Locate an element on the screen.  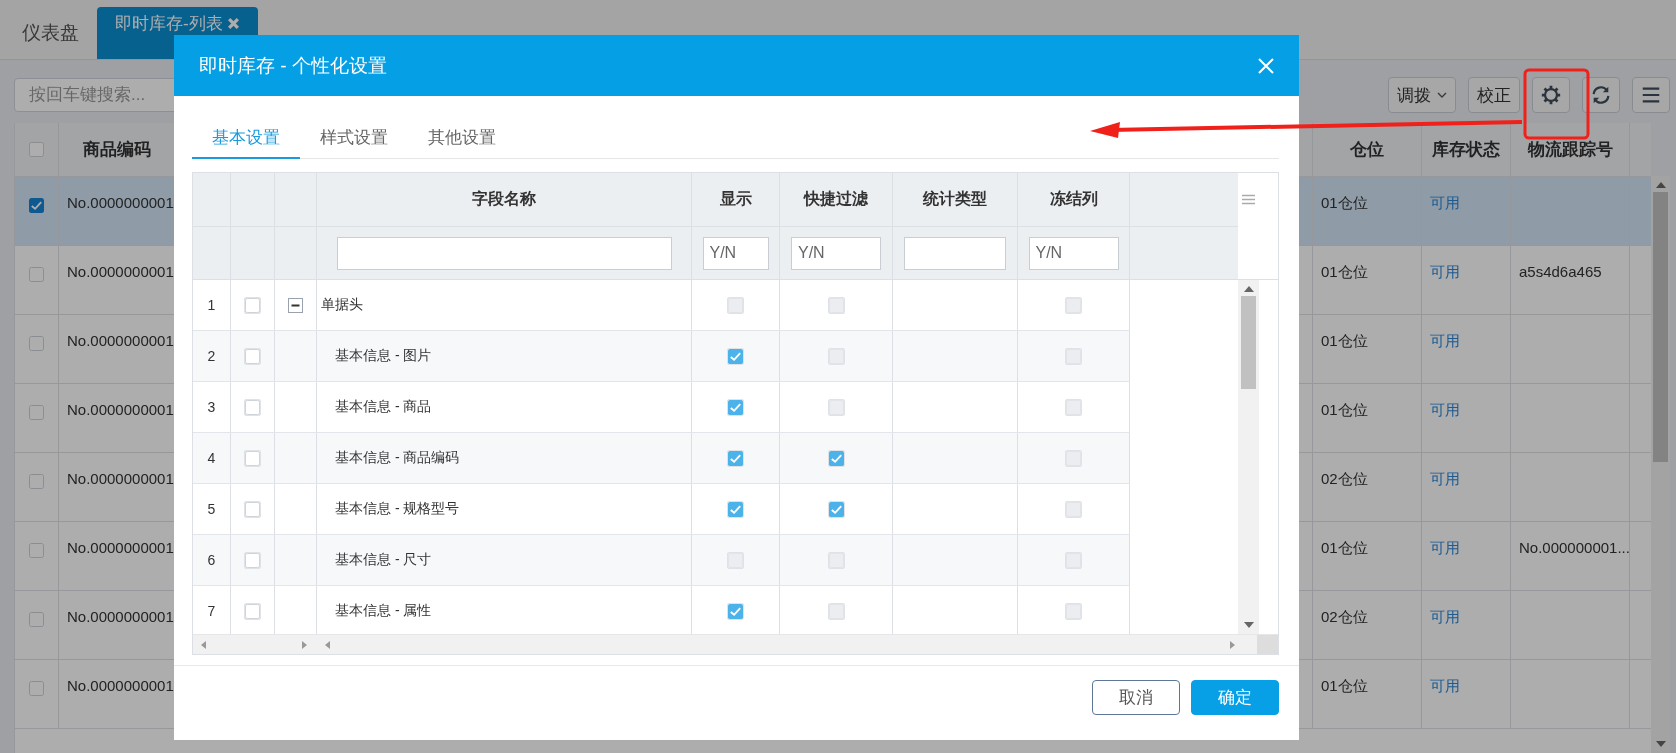
row-number: 3 is located at coordinates (212, 407).